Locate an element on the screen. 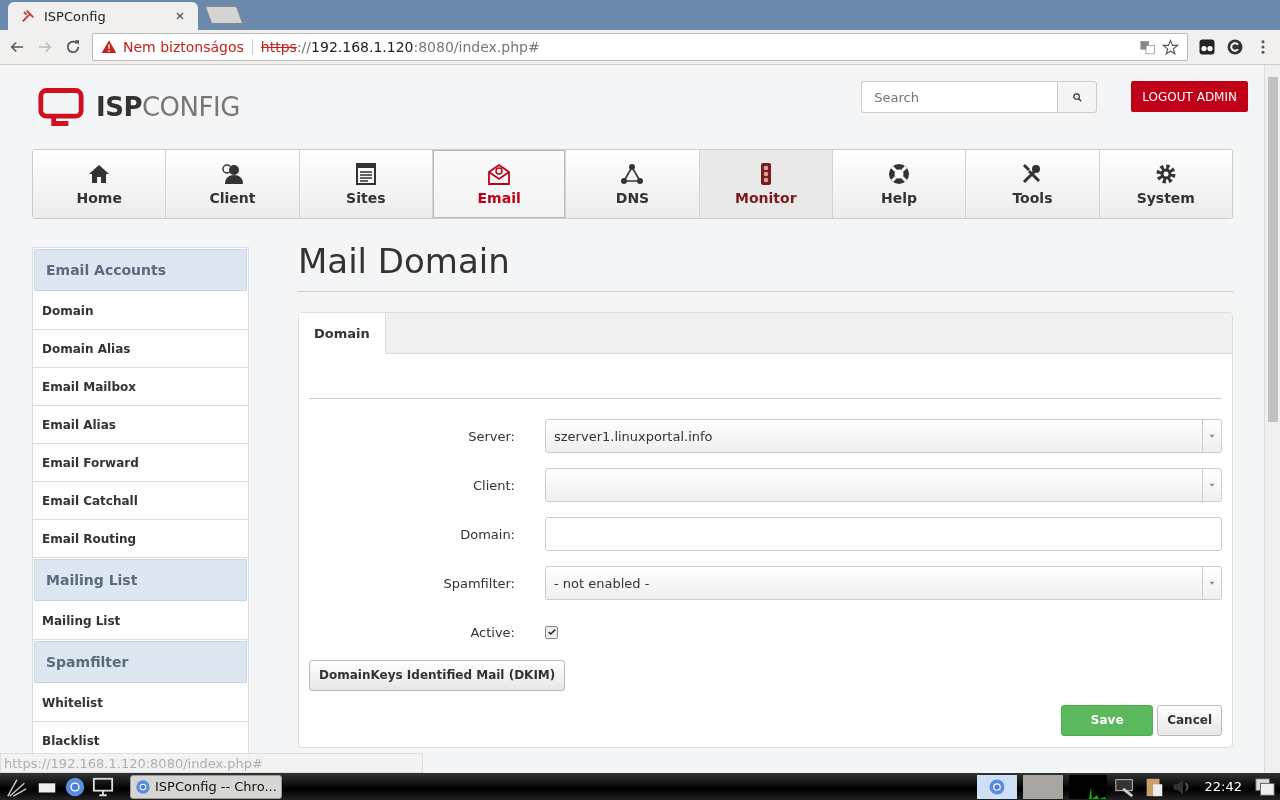  search-icon is located at coordinates (1077, 97).